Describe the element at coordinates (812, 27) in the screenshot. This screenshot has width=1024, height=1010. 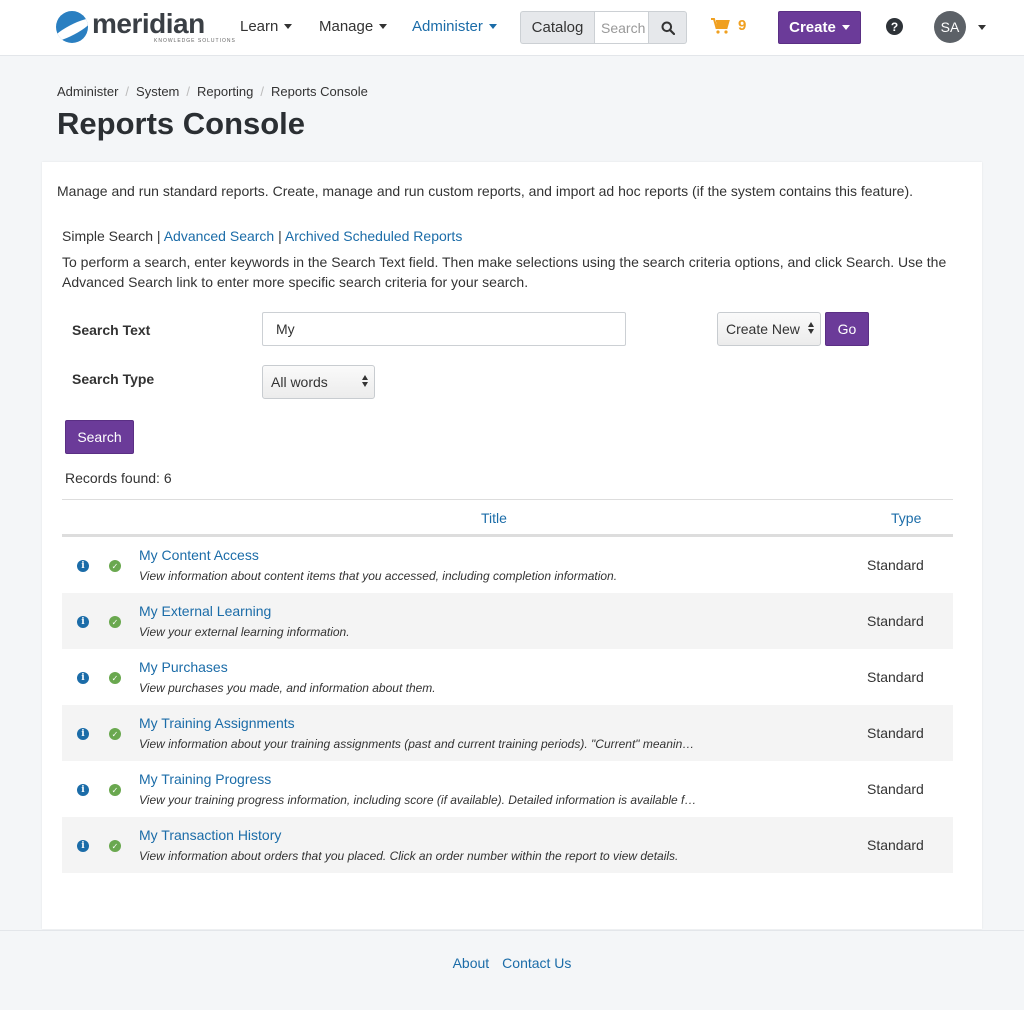
I see `create-label: Create` at that location.